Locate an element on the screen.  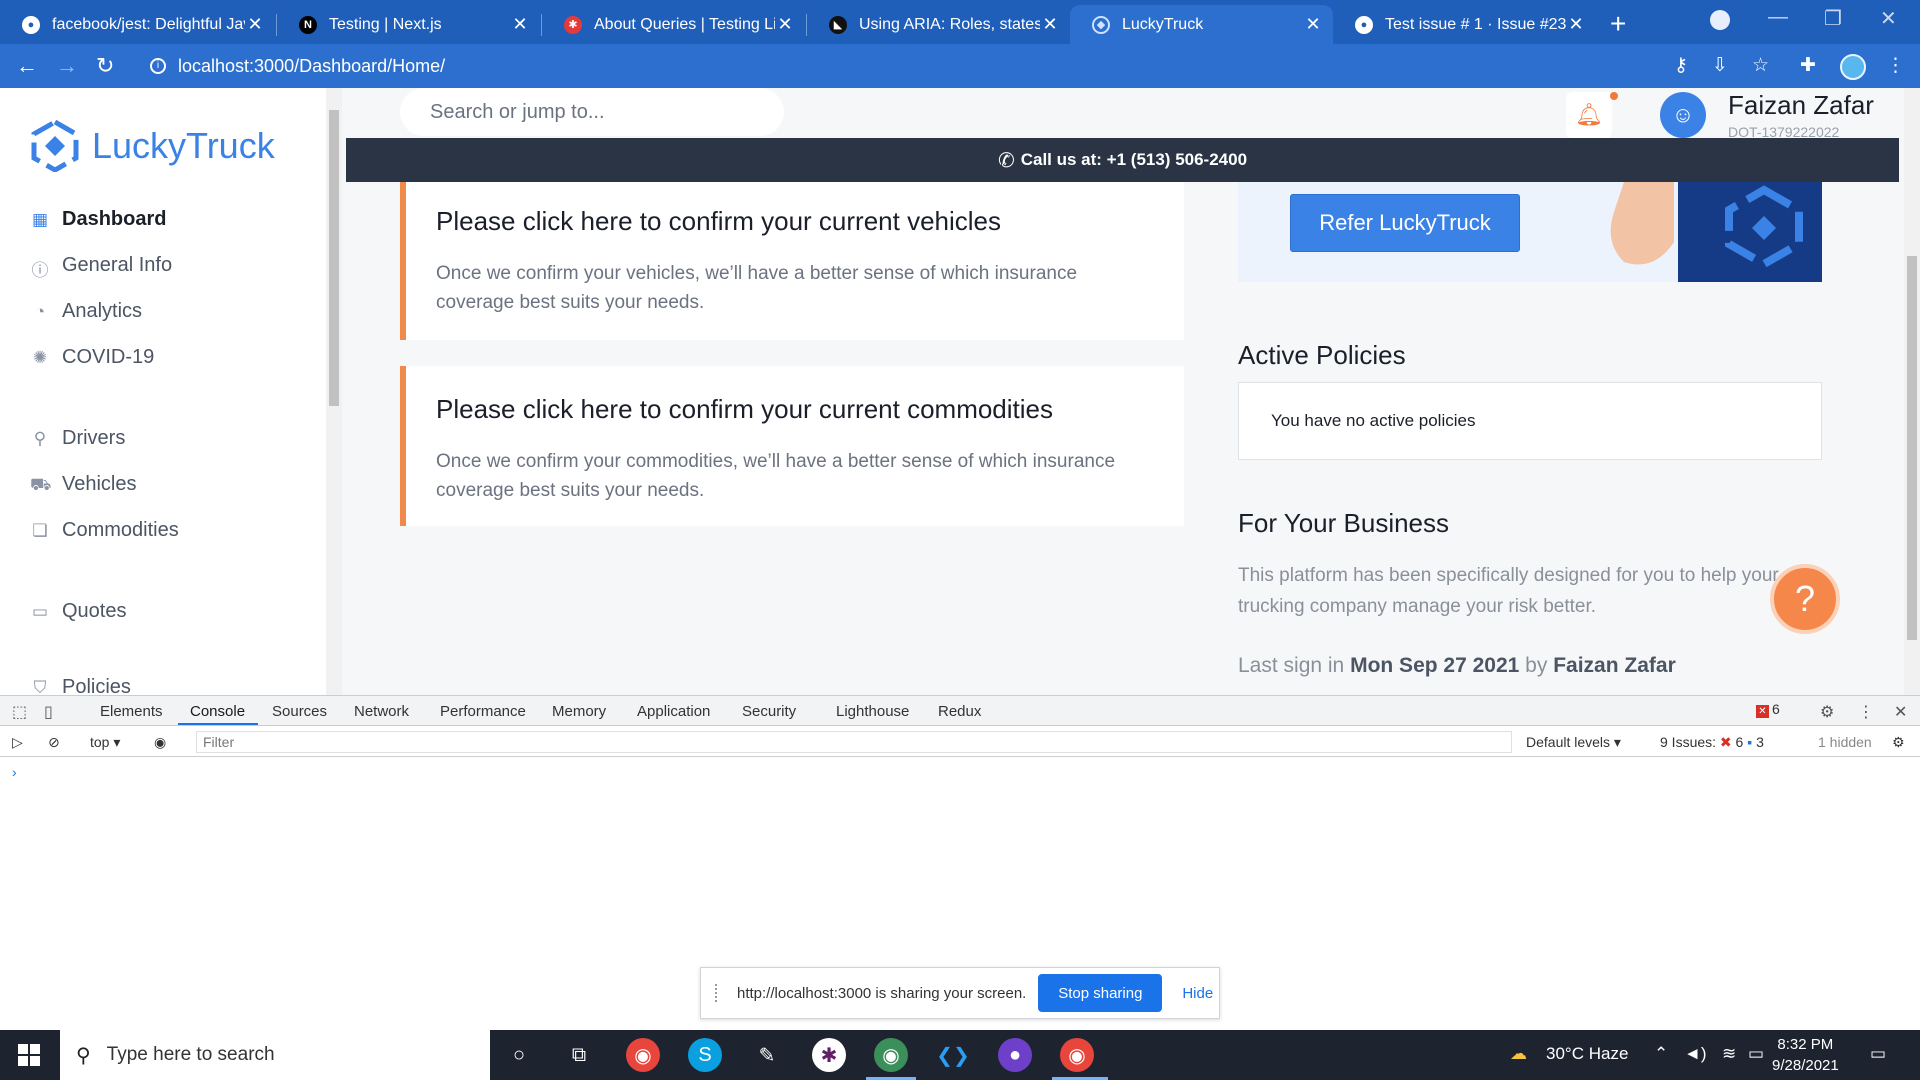
github-desktop-icon: ● is located at coordinates (1015, 1055).